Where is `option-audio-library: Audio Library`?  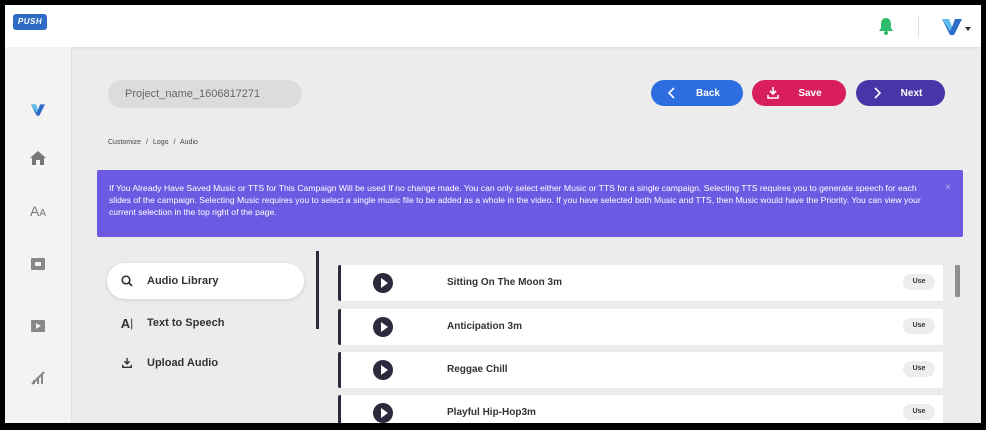 option-audio-library: Audio Library is located at coordinates (205, 281).